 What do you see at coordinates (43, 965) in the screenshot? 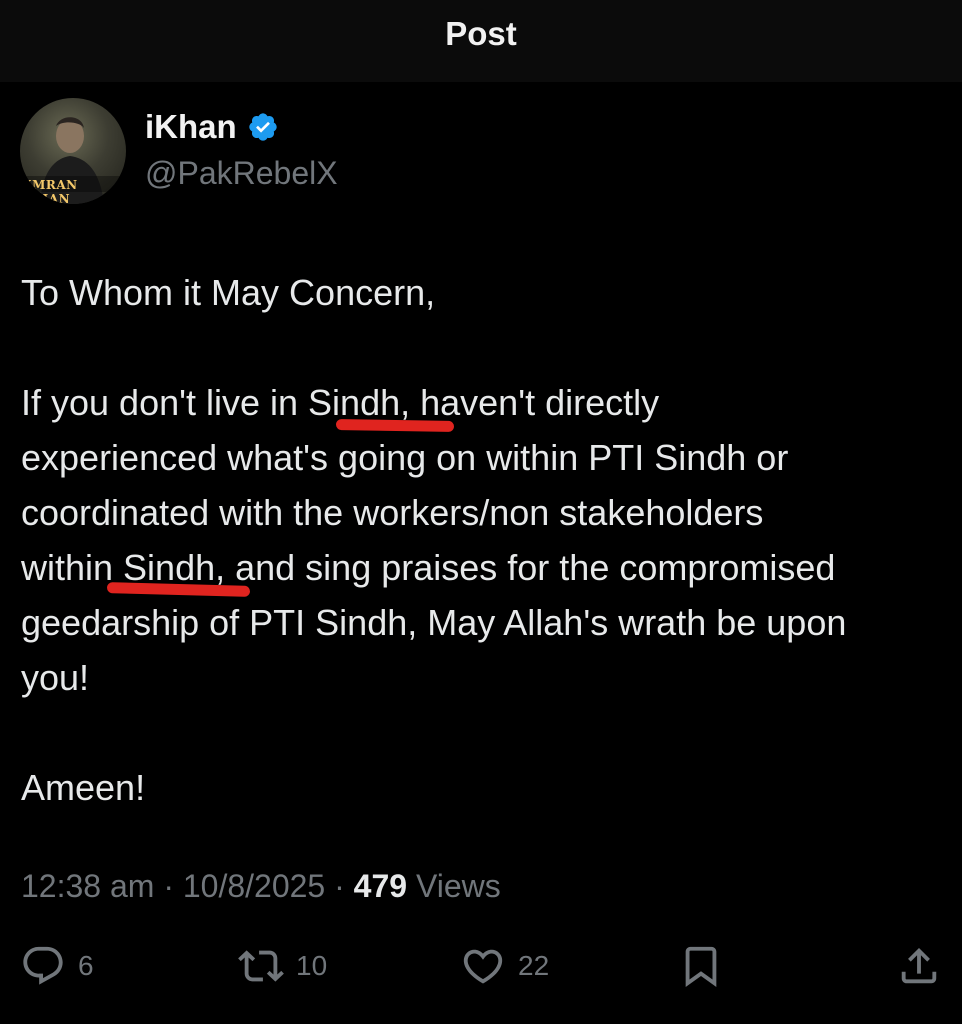
I see `reply-icon` at bounding box center [43, 965].